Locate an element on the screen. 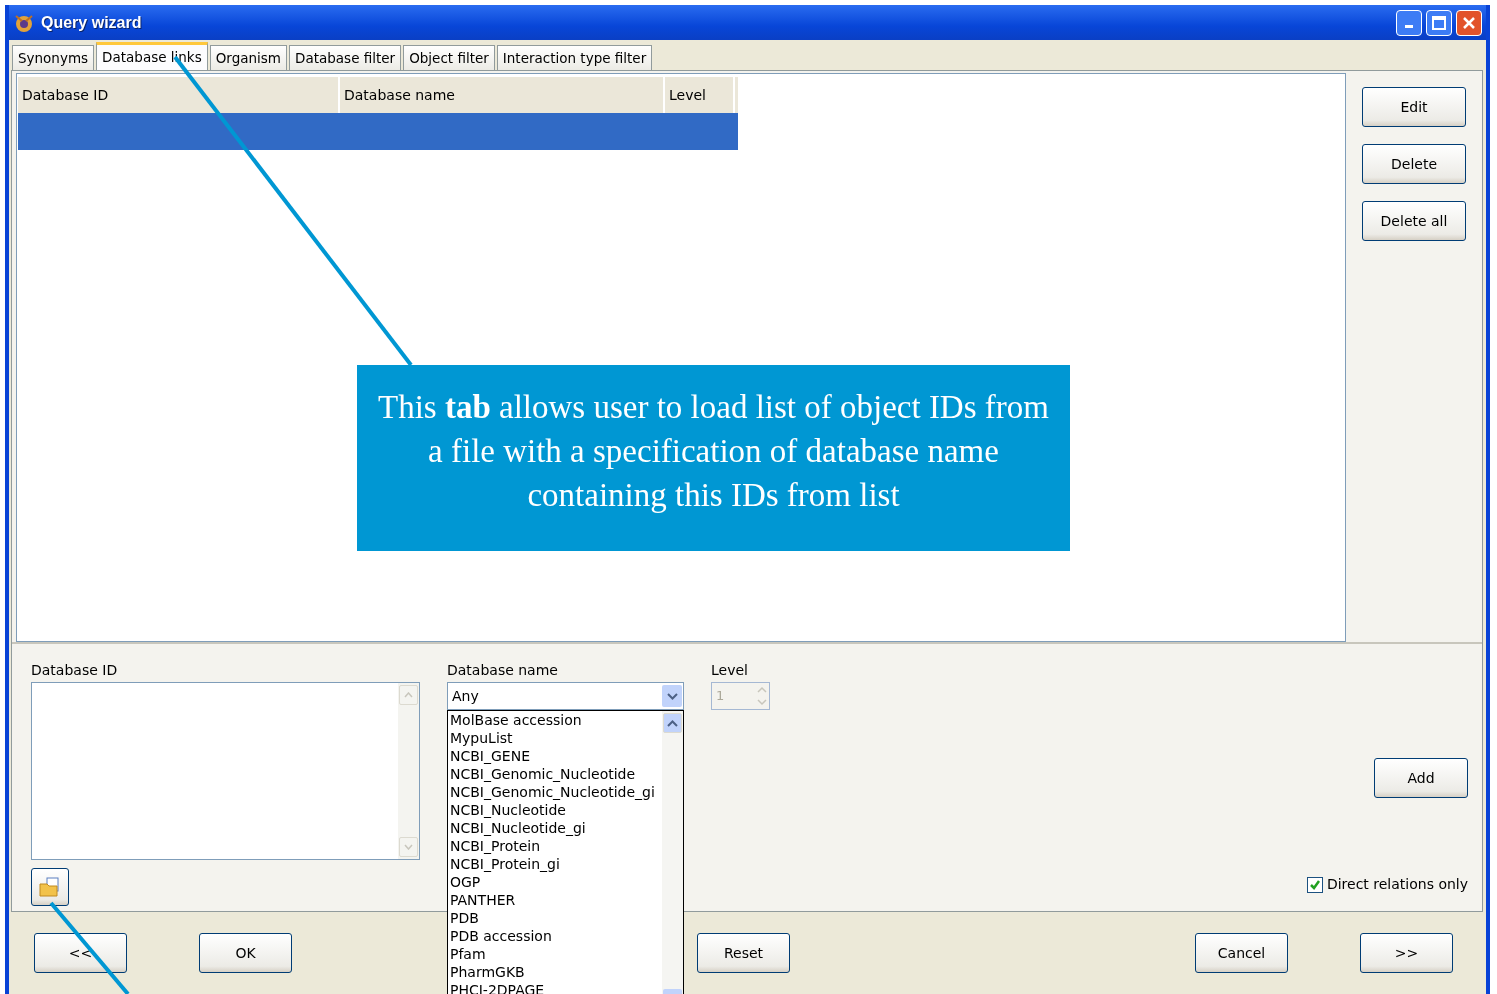 This screenshot has height=994, width=1497. dropdown-option: NCBI_Genomic_Nucleotide_gi is located at coordinates (556, 792).